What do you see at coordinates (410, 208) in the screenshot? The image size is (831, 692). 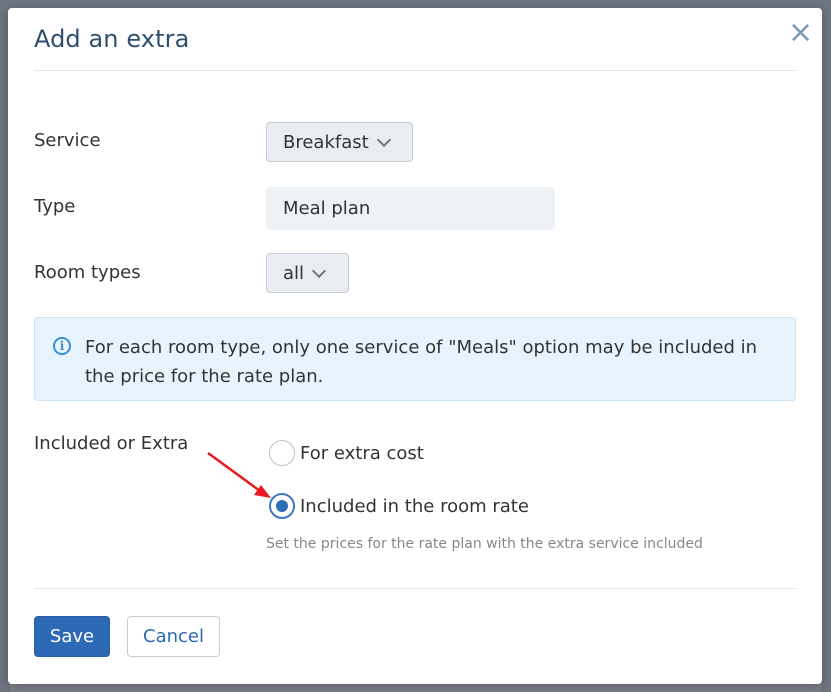 I see `type-field: Meal plan` at bounding box center [410, 208].